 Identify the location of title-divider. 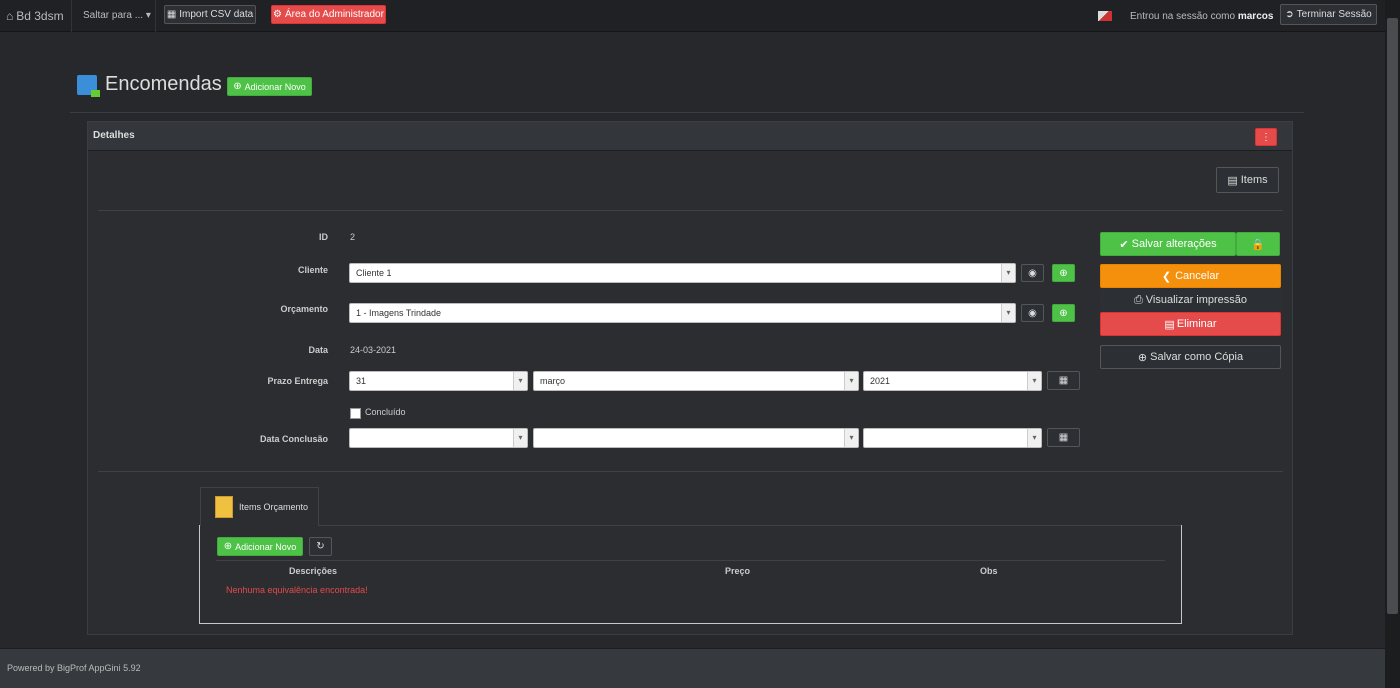
(687, 112).